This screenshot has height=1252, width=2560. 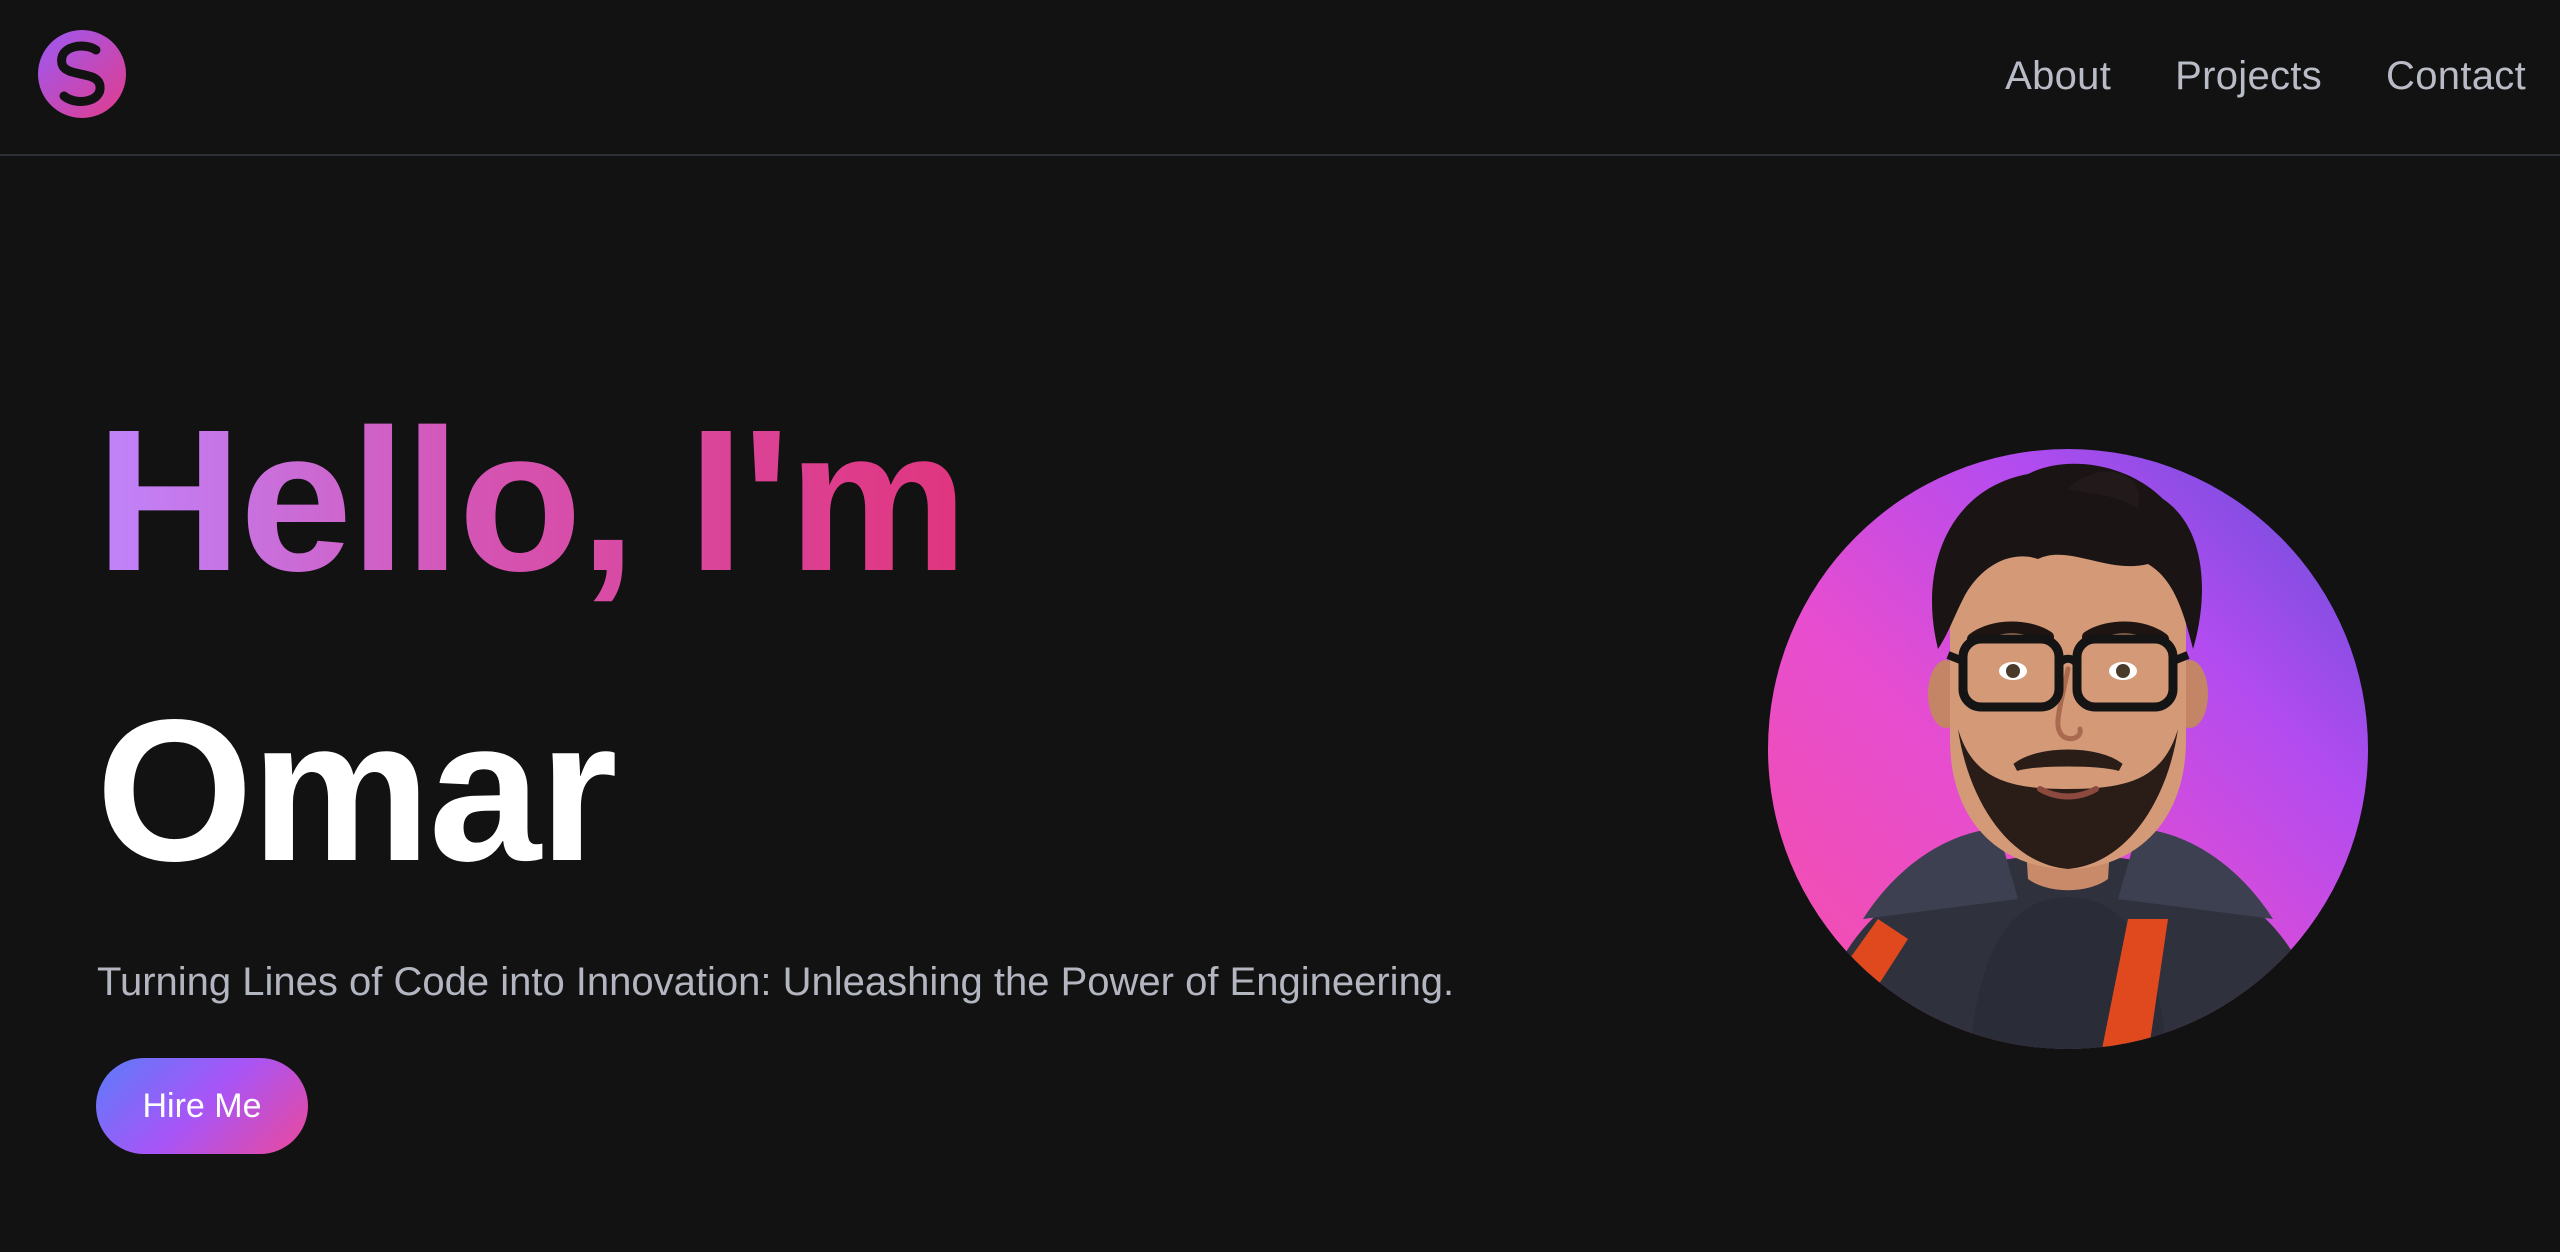 What do you see at coordinates (82, 74) in the screenshot?
I see `s-logo-icon` at bounding box center [82, 74].